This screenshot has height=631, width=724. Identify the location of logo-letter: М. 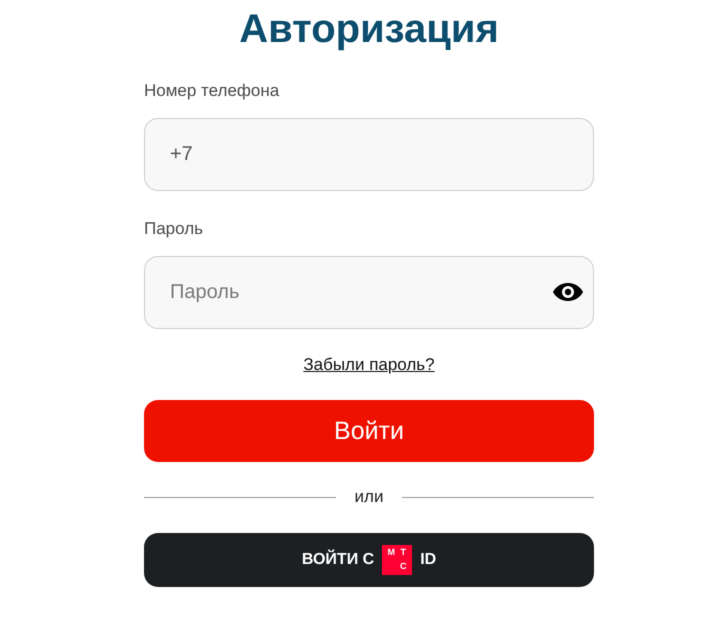
(391, 552).